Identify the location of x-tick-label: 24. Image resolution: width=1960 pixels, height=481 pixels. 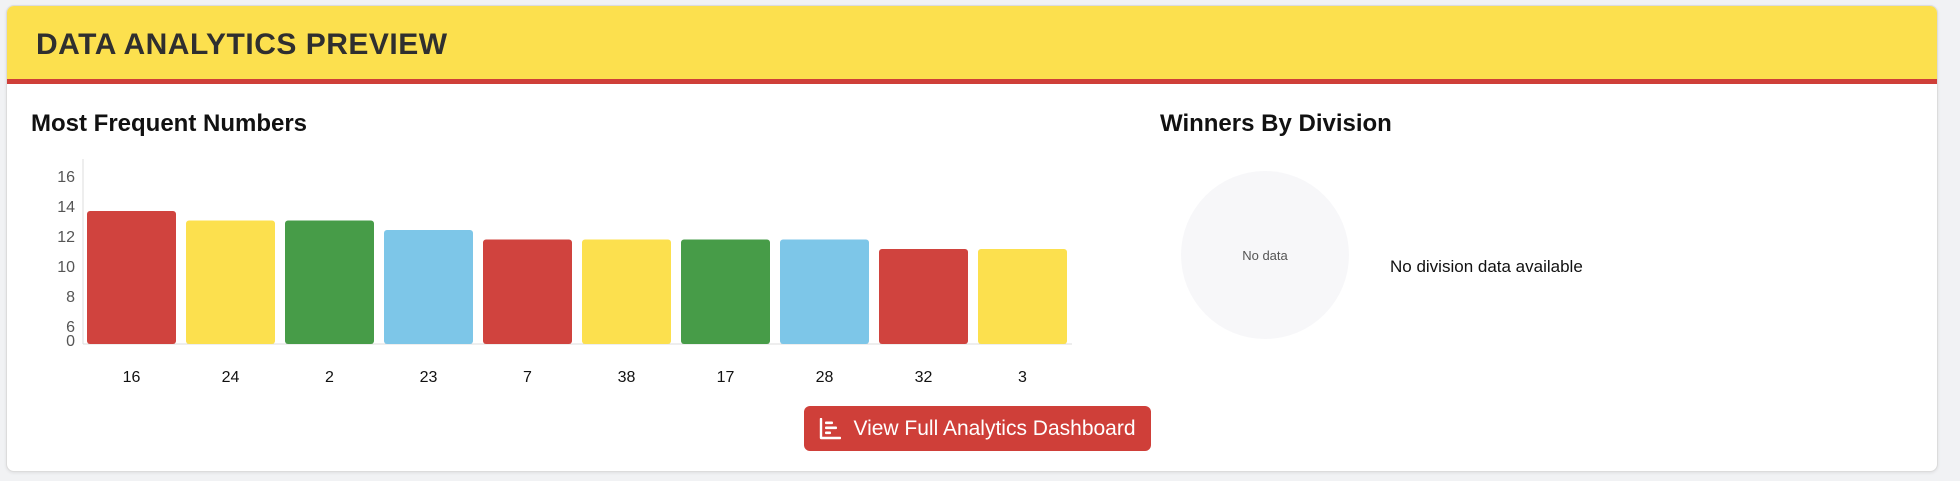
(231, 377).